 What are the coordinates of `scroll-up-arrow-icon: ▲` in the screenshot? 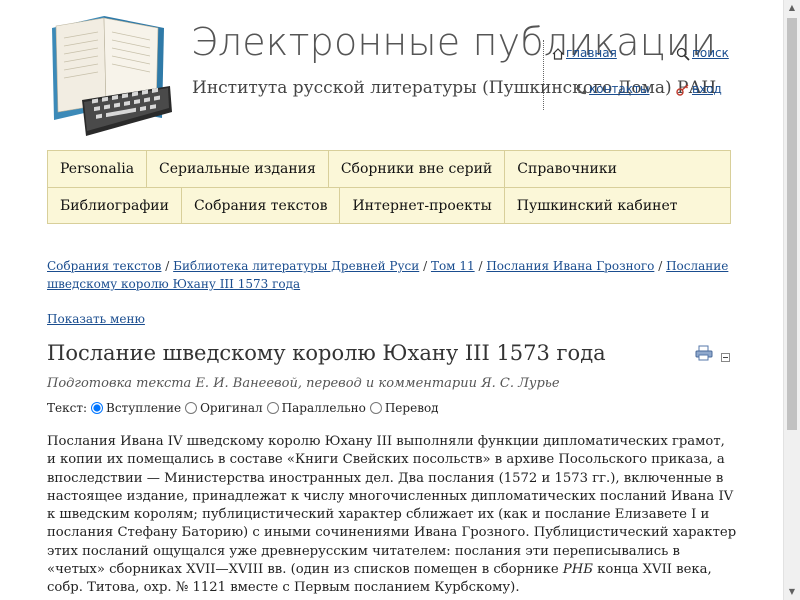 It's located at (792, 8).